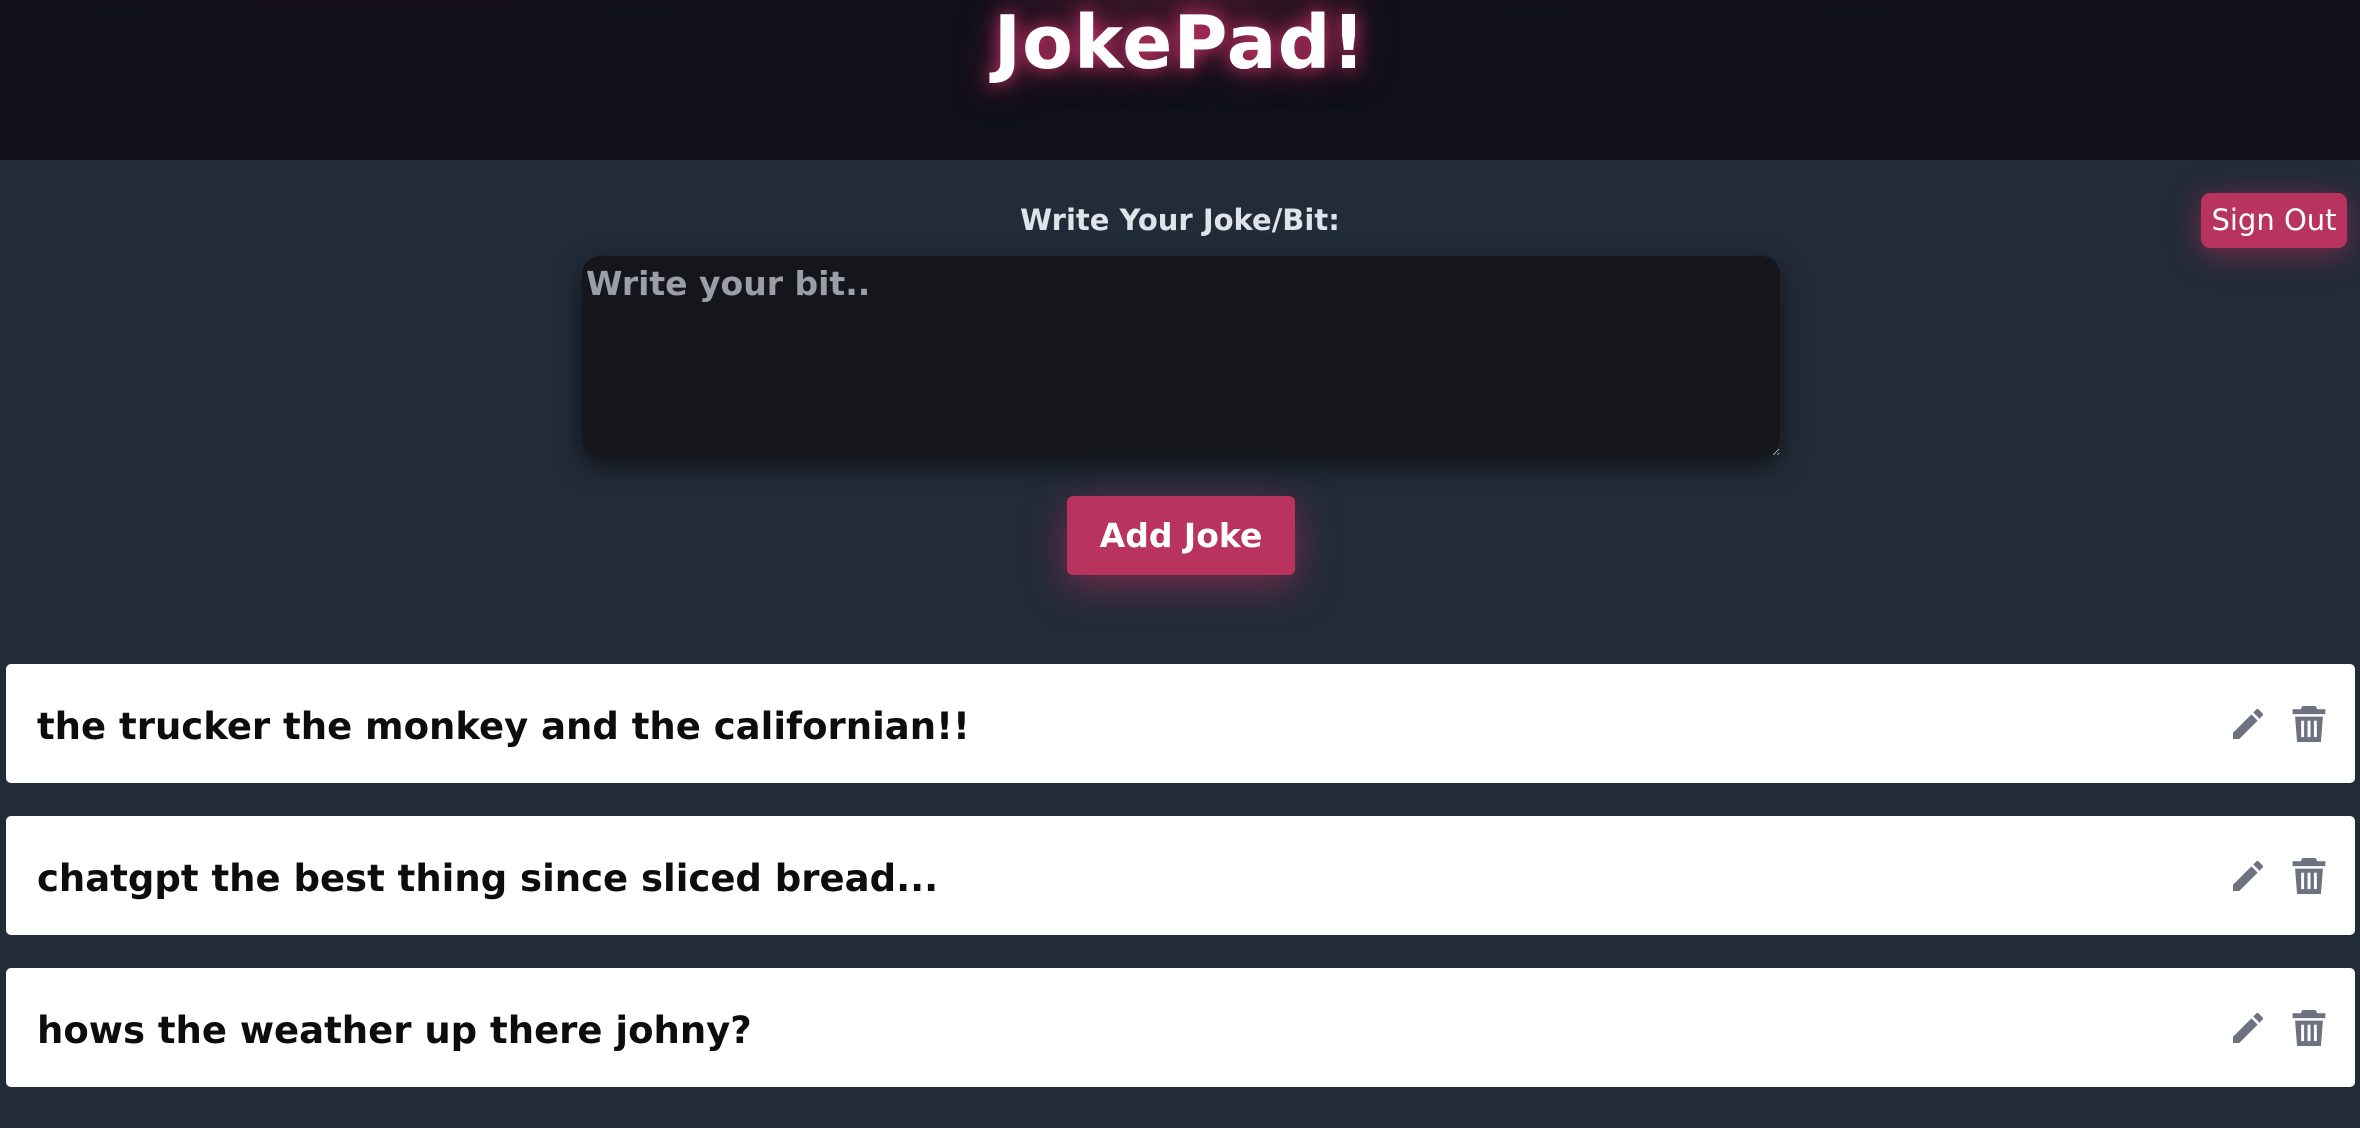 This screenshot has height=1128, width=2360. What do you see at coordinates (1180, 220) in the screenshot?
I see `joke-input-label: Write Your Joke/Bit:` at bounding box center [1180, 220].